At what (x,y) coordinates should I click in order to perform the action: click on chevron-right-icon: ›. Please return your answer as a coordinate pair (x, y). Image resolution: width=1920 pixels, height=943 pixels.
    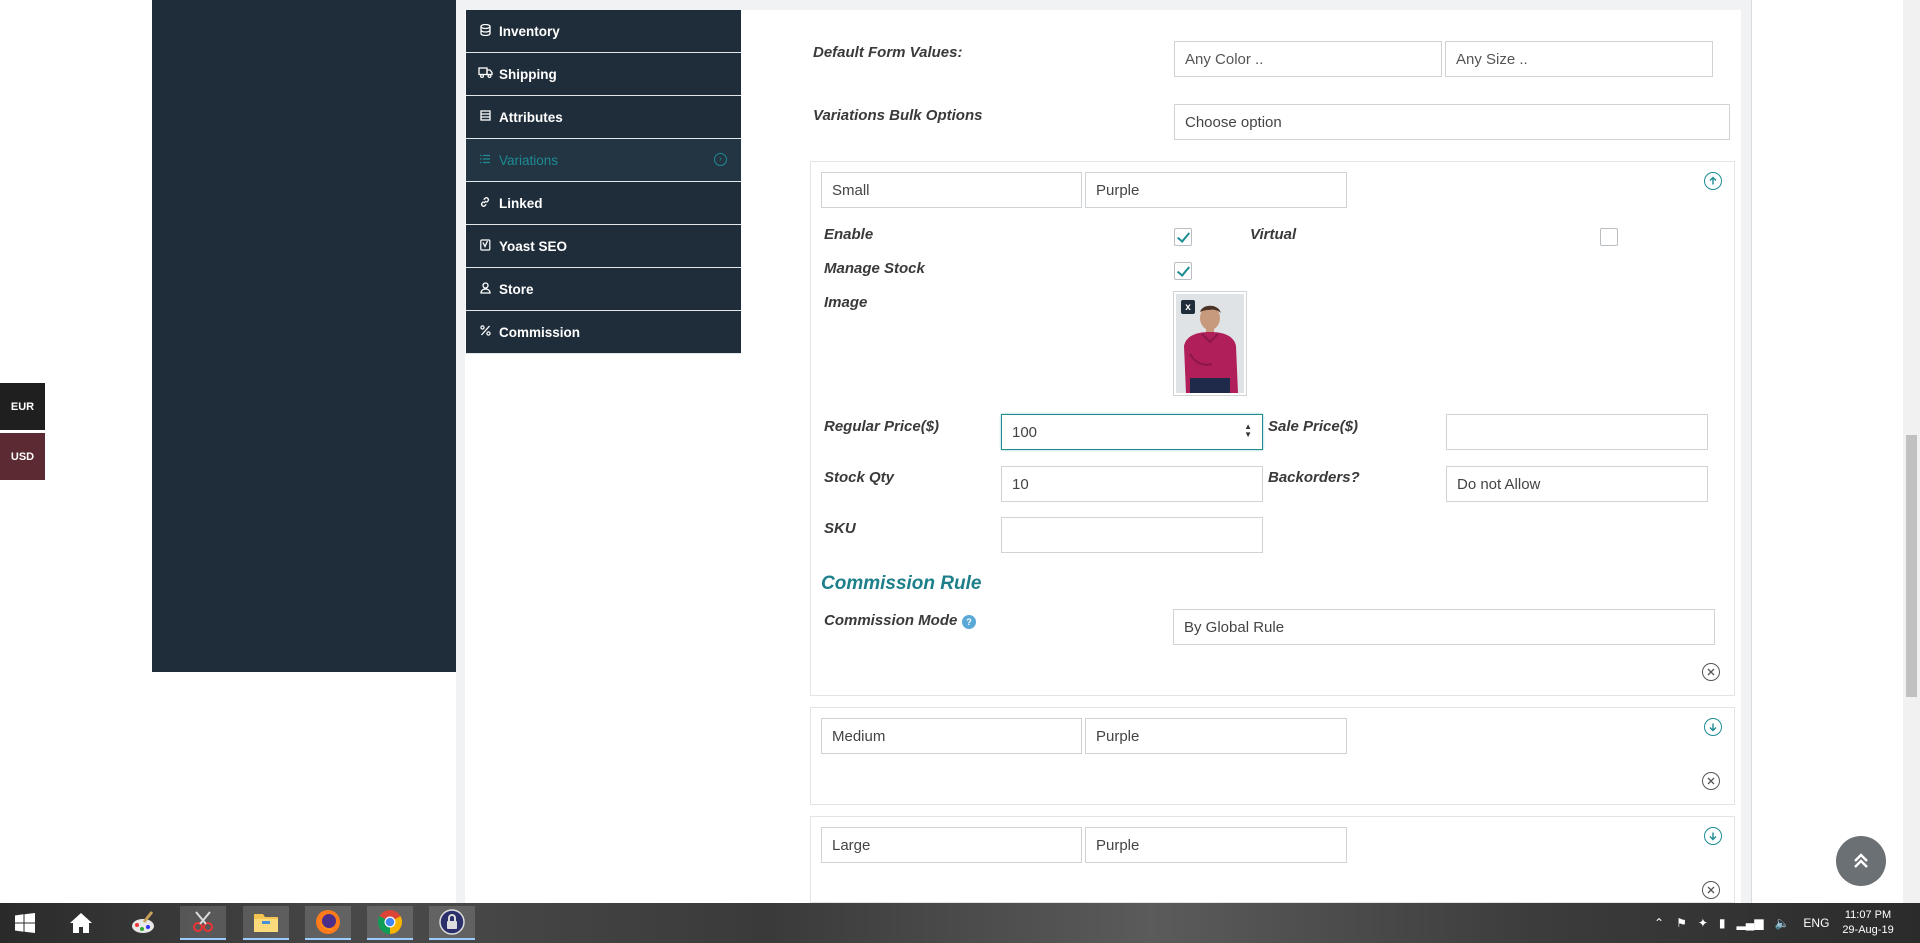
    Looking at the image, I should click on (720, 159).